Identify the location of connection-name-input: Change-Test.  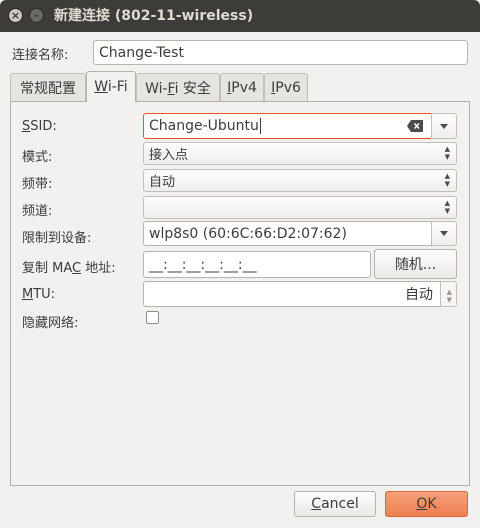
(280, 52).